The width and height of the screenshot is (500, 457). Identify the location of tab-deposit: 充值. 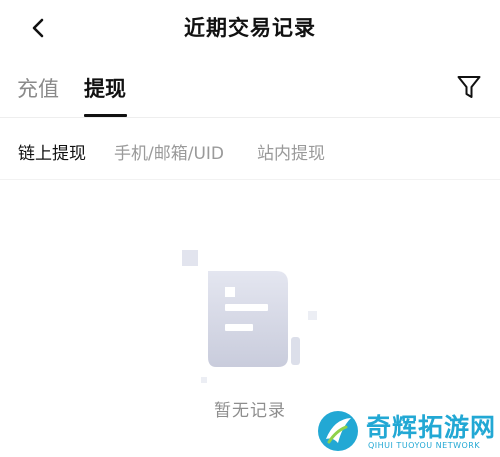
(38, 88).